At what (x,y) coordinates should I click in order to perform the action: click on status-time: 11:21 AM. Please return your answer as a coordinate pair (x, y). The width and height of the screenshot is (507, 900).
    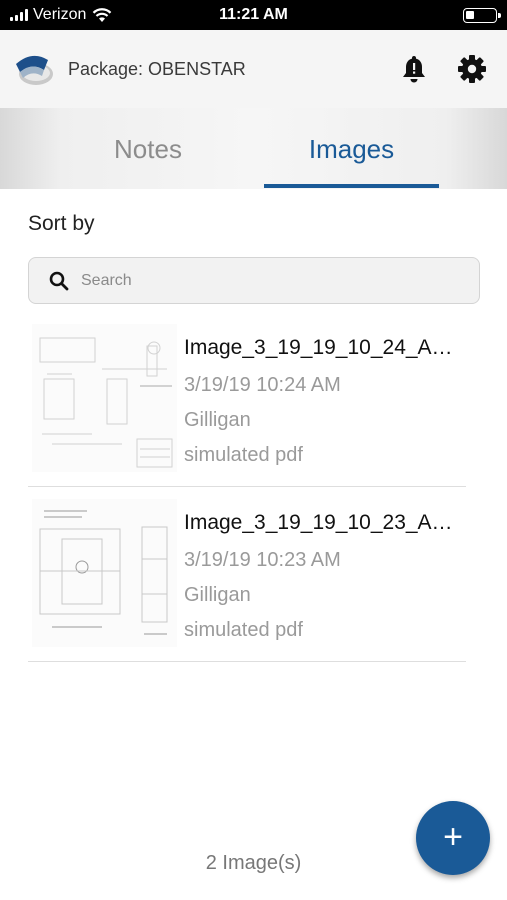
    Looking at the image, I should click on (253, 14).